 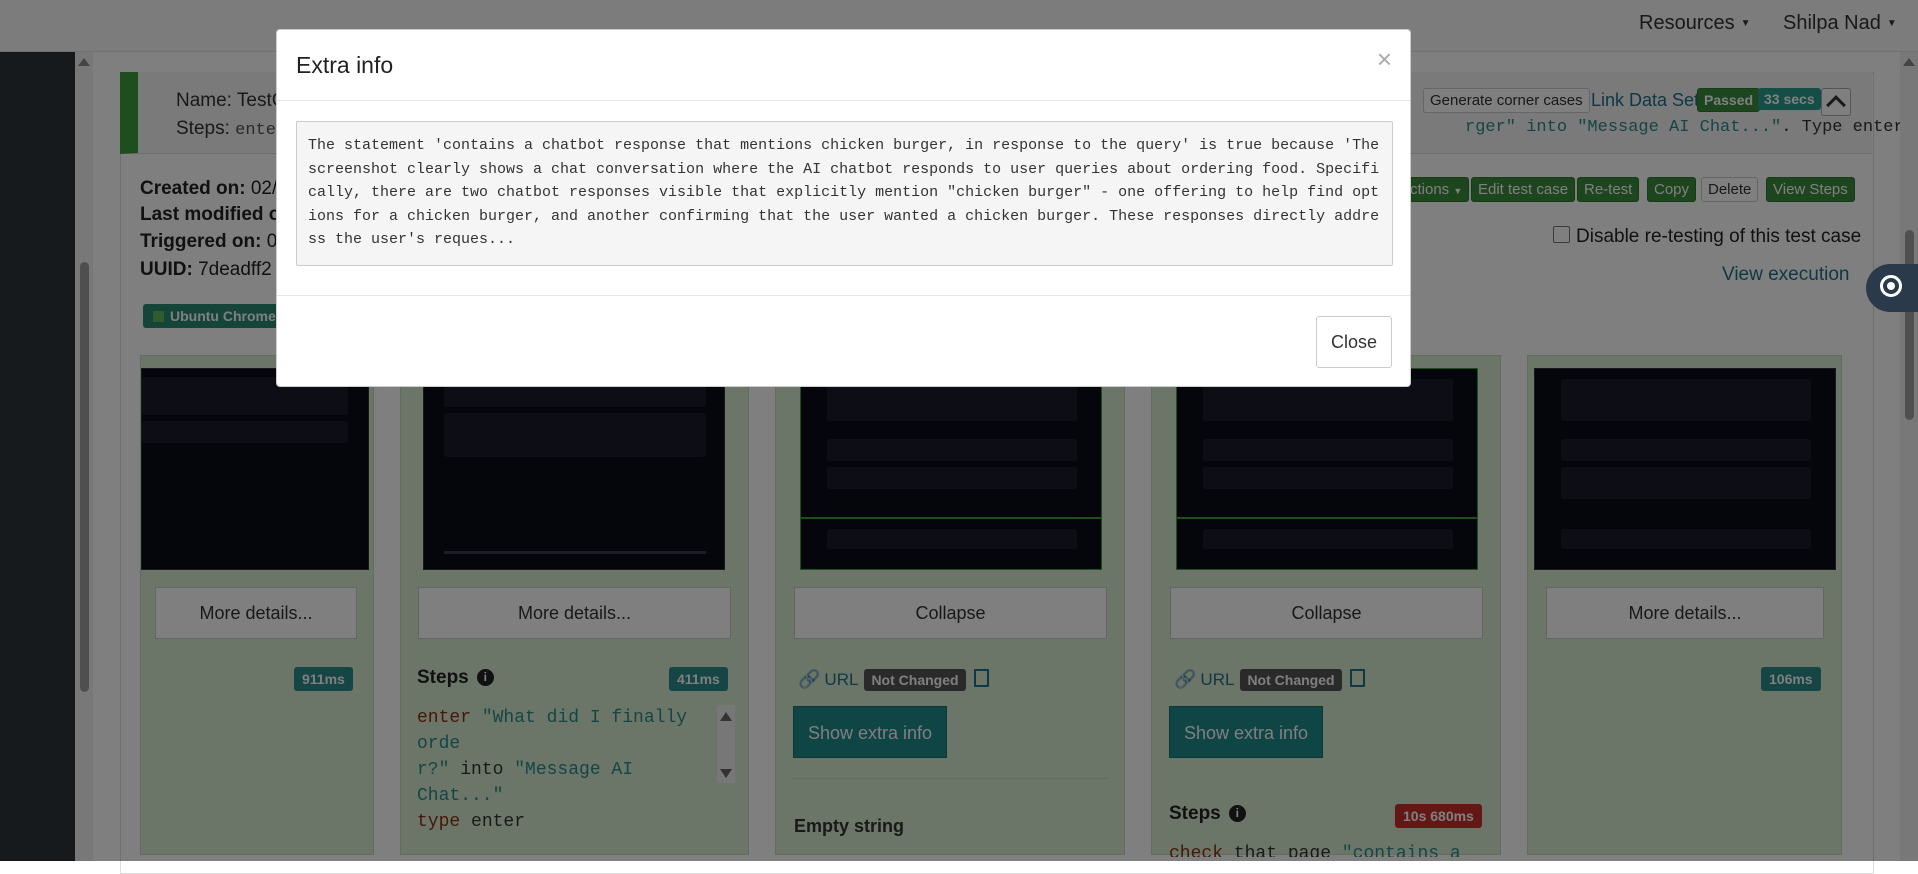 I want to click on close-icon: ×, so click(x=1384, y=59).